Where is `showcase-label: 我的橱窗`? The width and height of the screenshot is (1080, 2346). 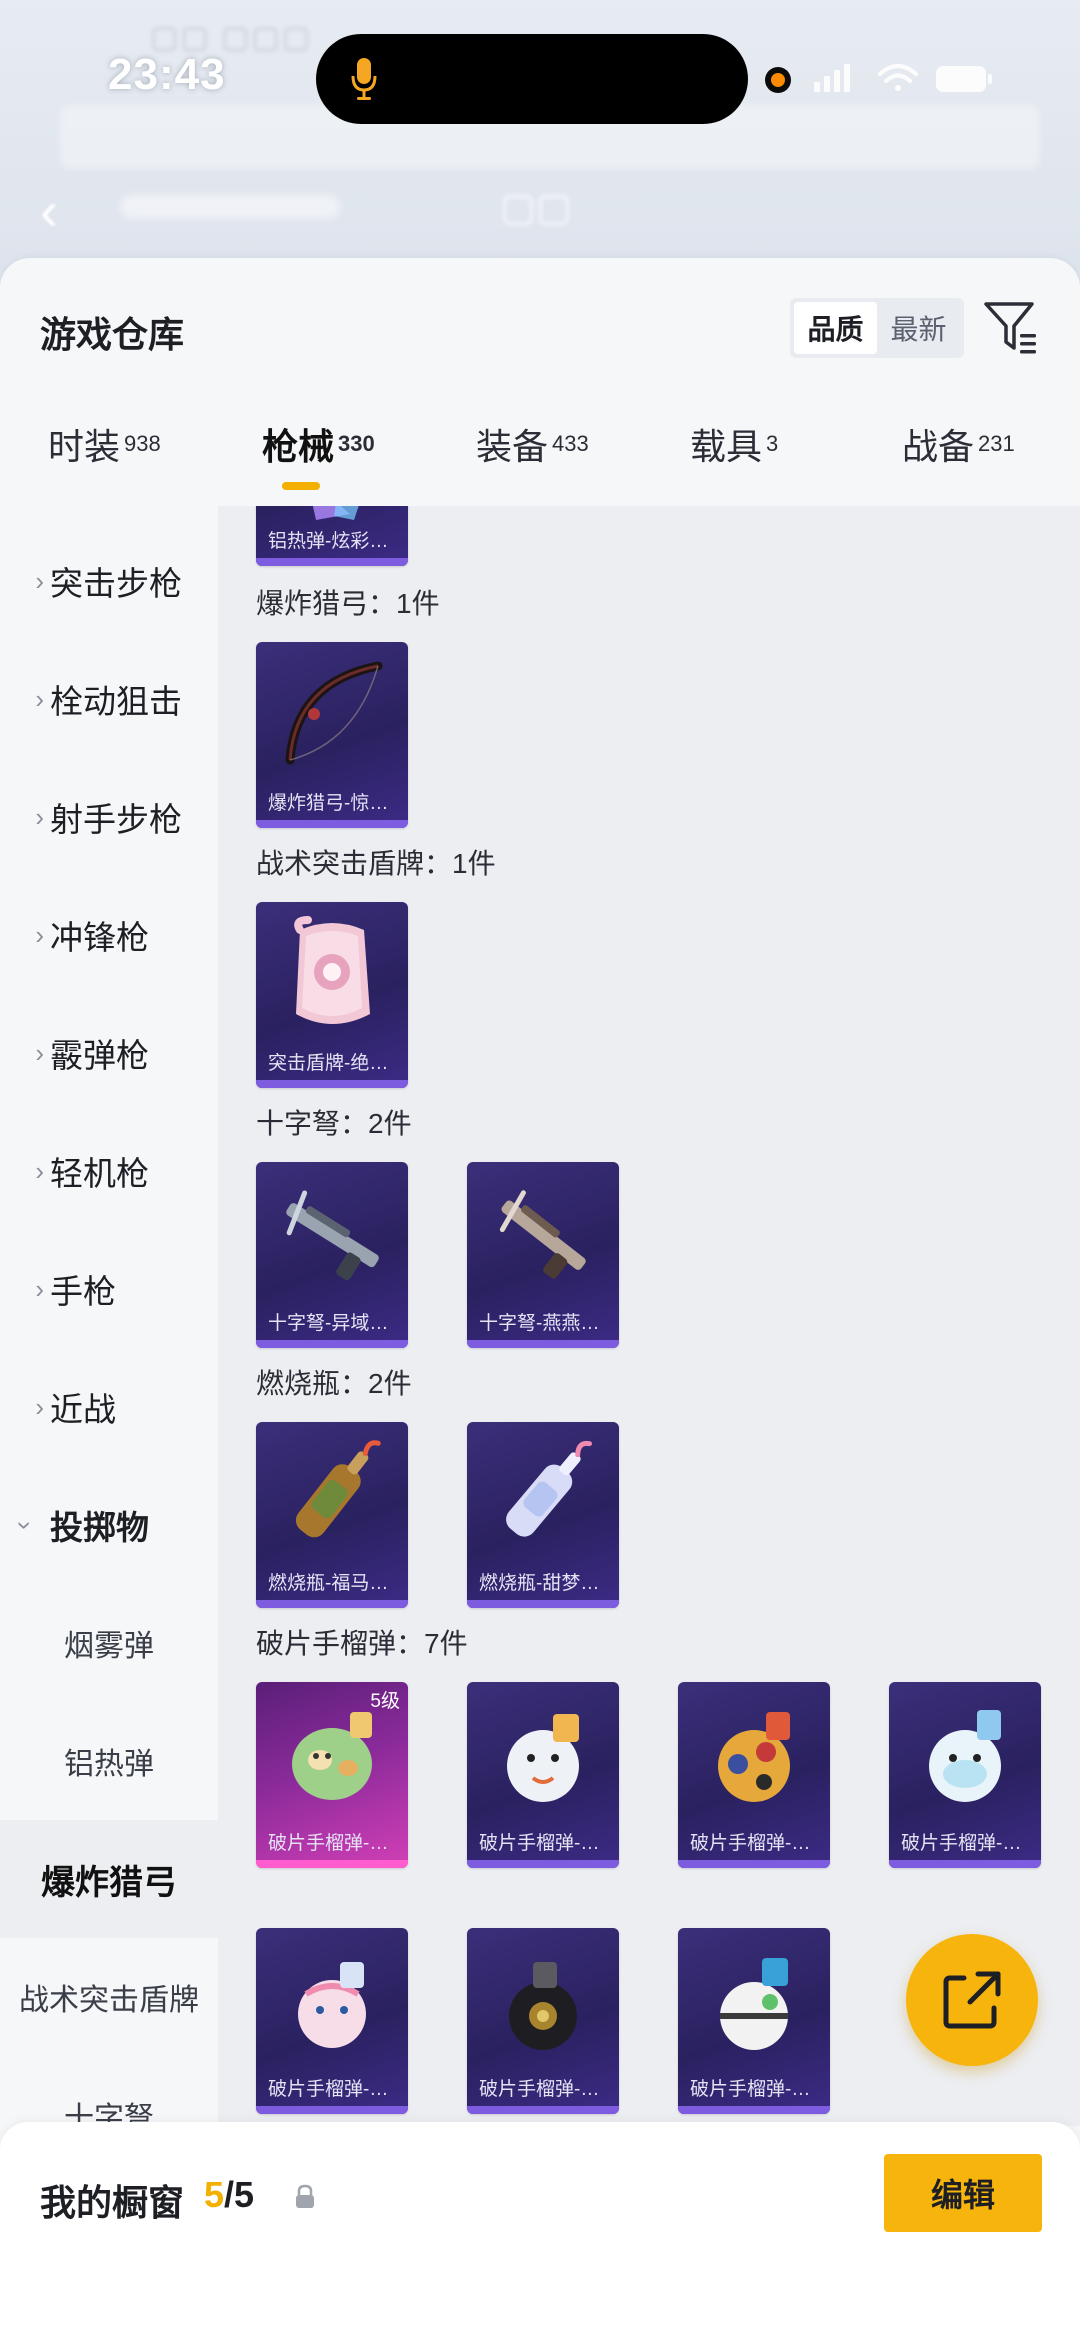
showcase-label: 我的橱窗 is located at coordinates (112, 2202).